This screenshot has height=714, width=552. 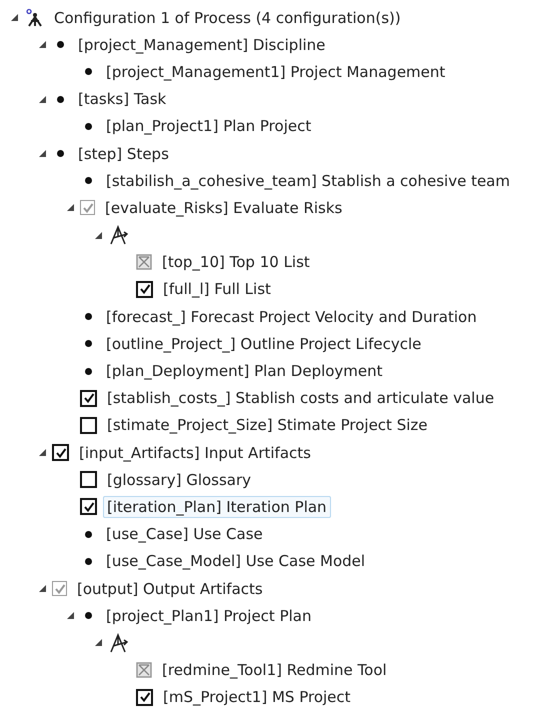 I want to click on tree-item-label: [redmine_Tool1] Redmine Tool, so click(x=274, y=670).